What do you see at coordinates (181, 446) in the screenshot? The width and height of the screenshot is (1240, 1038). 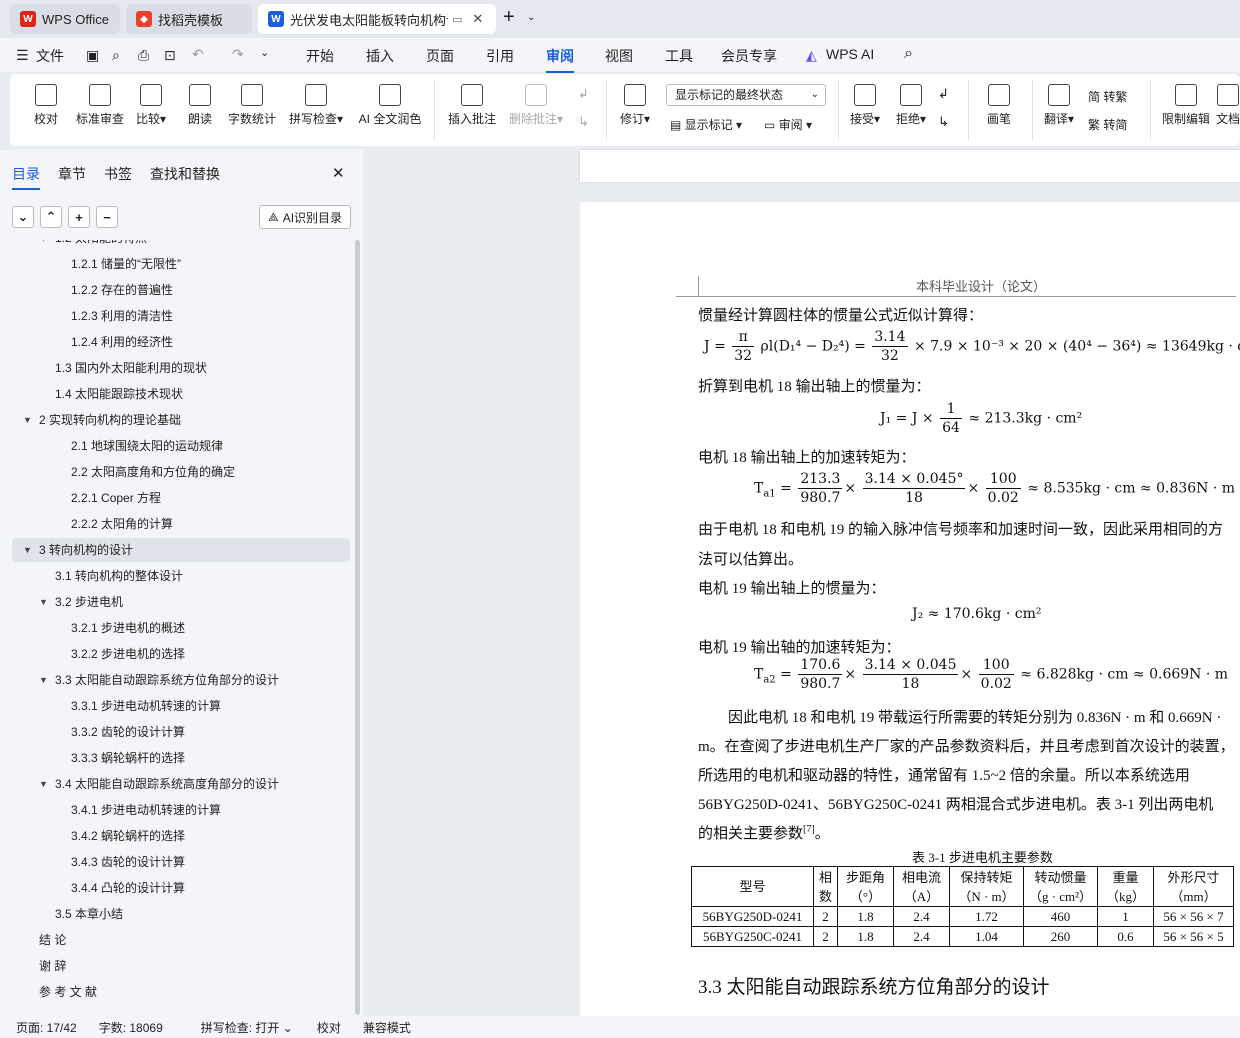 I see `toc-item: 2.1 地球围绕太阳的运动规律` at bounding box center [181, 446].